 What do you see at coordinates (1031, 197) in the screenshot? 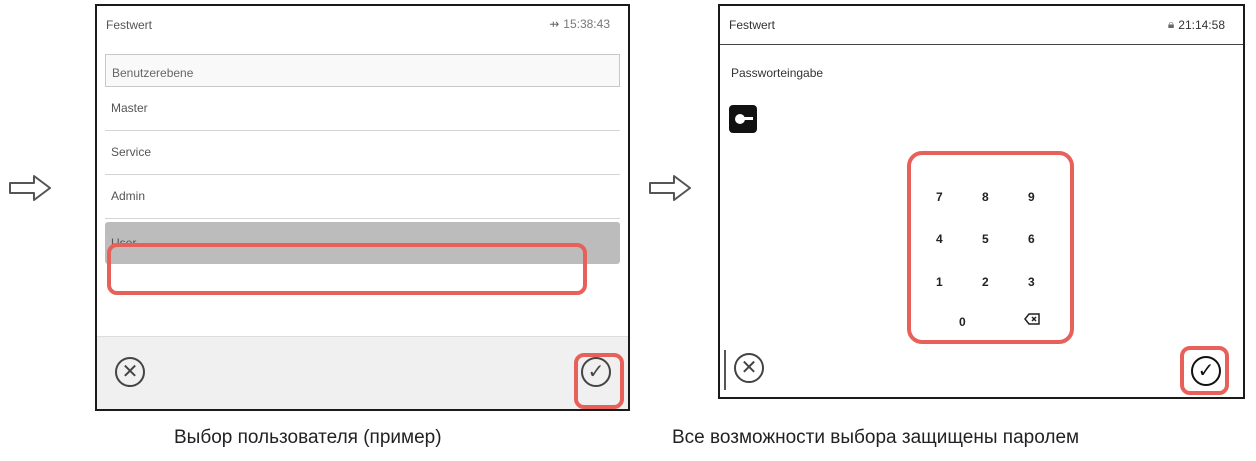
I see `key-9: 9` at bounding box center [1031, 197].